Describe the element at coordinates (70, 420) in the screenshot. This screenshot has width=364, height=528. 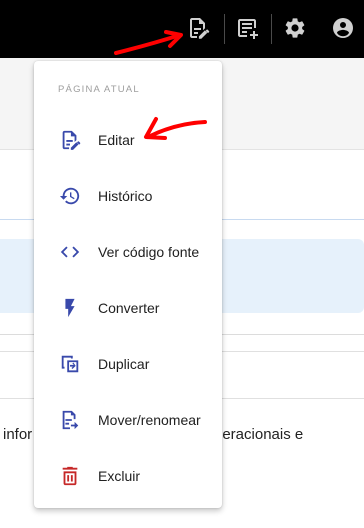
I see `move-rename-icon` at that location.